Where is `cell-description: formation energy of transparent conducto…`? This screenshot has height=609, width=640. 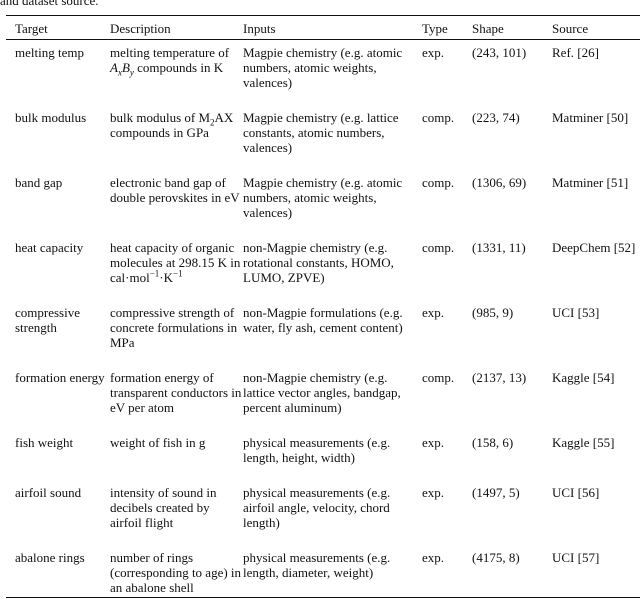
cell-description: formation energy of transparent conducto… is located at coordinates (176, 392).